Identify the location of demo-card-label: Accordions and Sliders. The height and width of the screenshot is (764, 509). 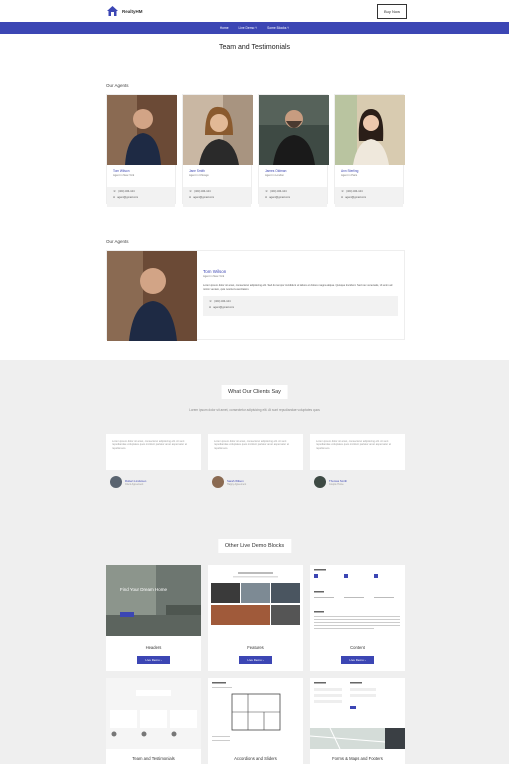
(255, 758).